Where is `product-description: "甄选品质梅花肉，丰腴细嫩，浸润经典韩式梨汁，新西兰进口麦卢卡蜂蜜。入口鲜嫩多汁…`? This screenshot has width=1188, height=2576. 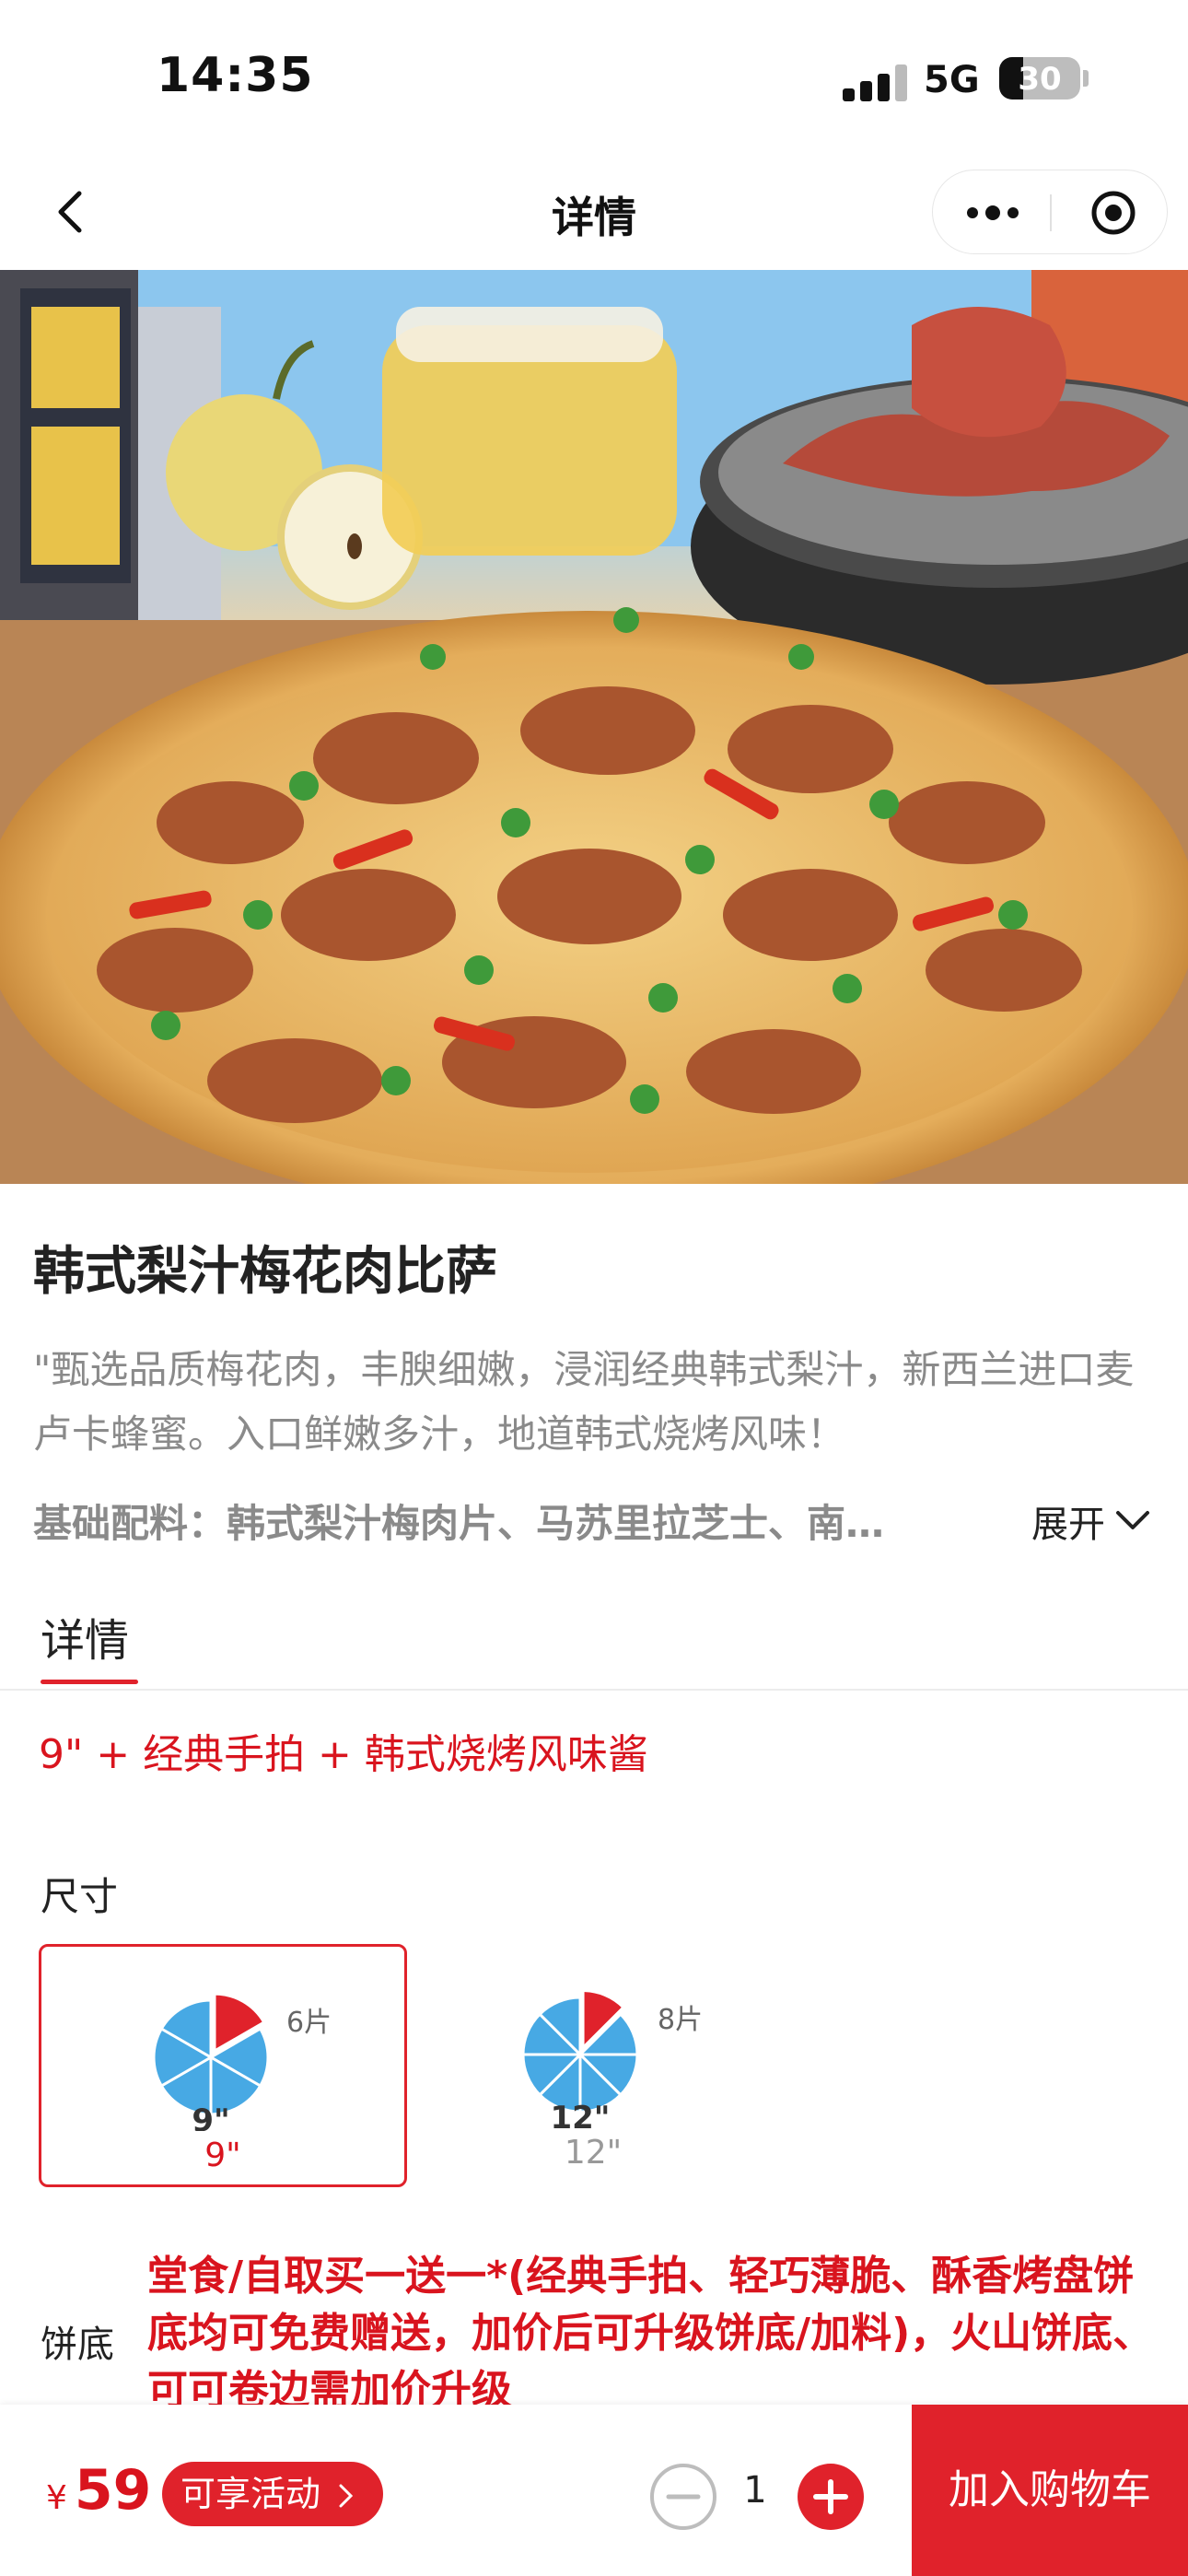
product-description: "甄选品质梅花肉，丰腴细嫩，浸润经典韩式梨汁，新西兰进口麦卢卡蜂蜜。入口鲜嫩多汁… is located at coordinates (584, 1402).